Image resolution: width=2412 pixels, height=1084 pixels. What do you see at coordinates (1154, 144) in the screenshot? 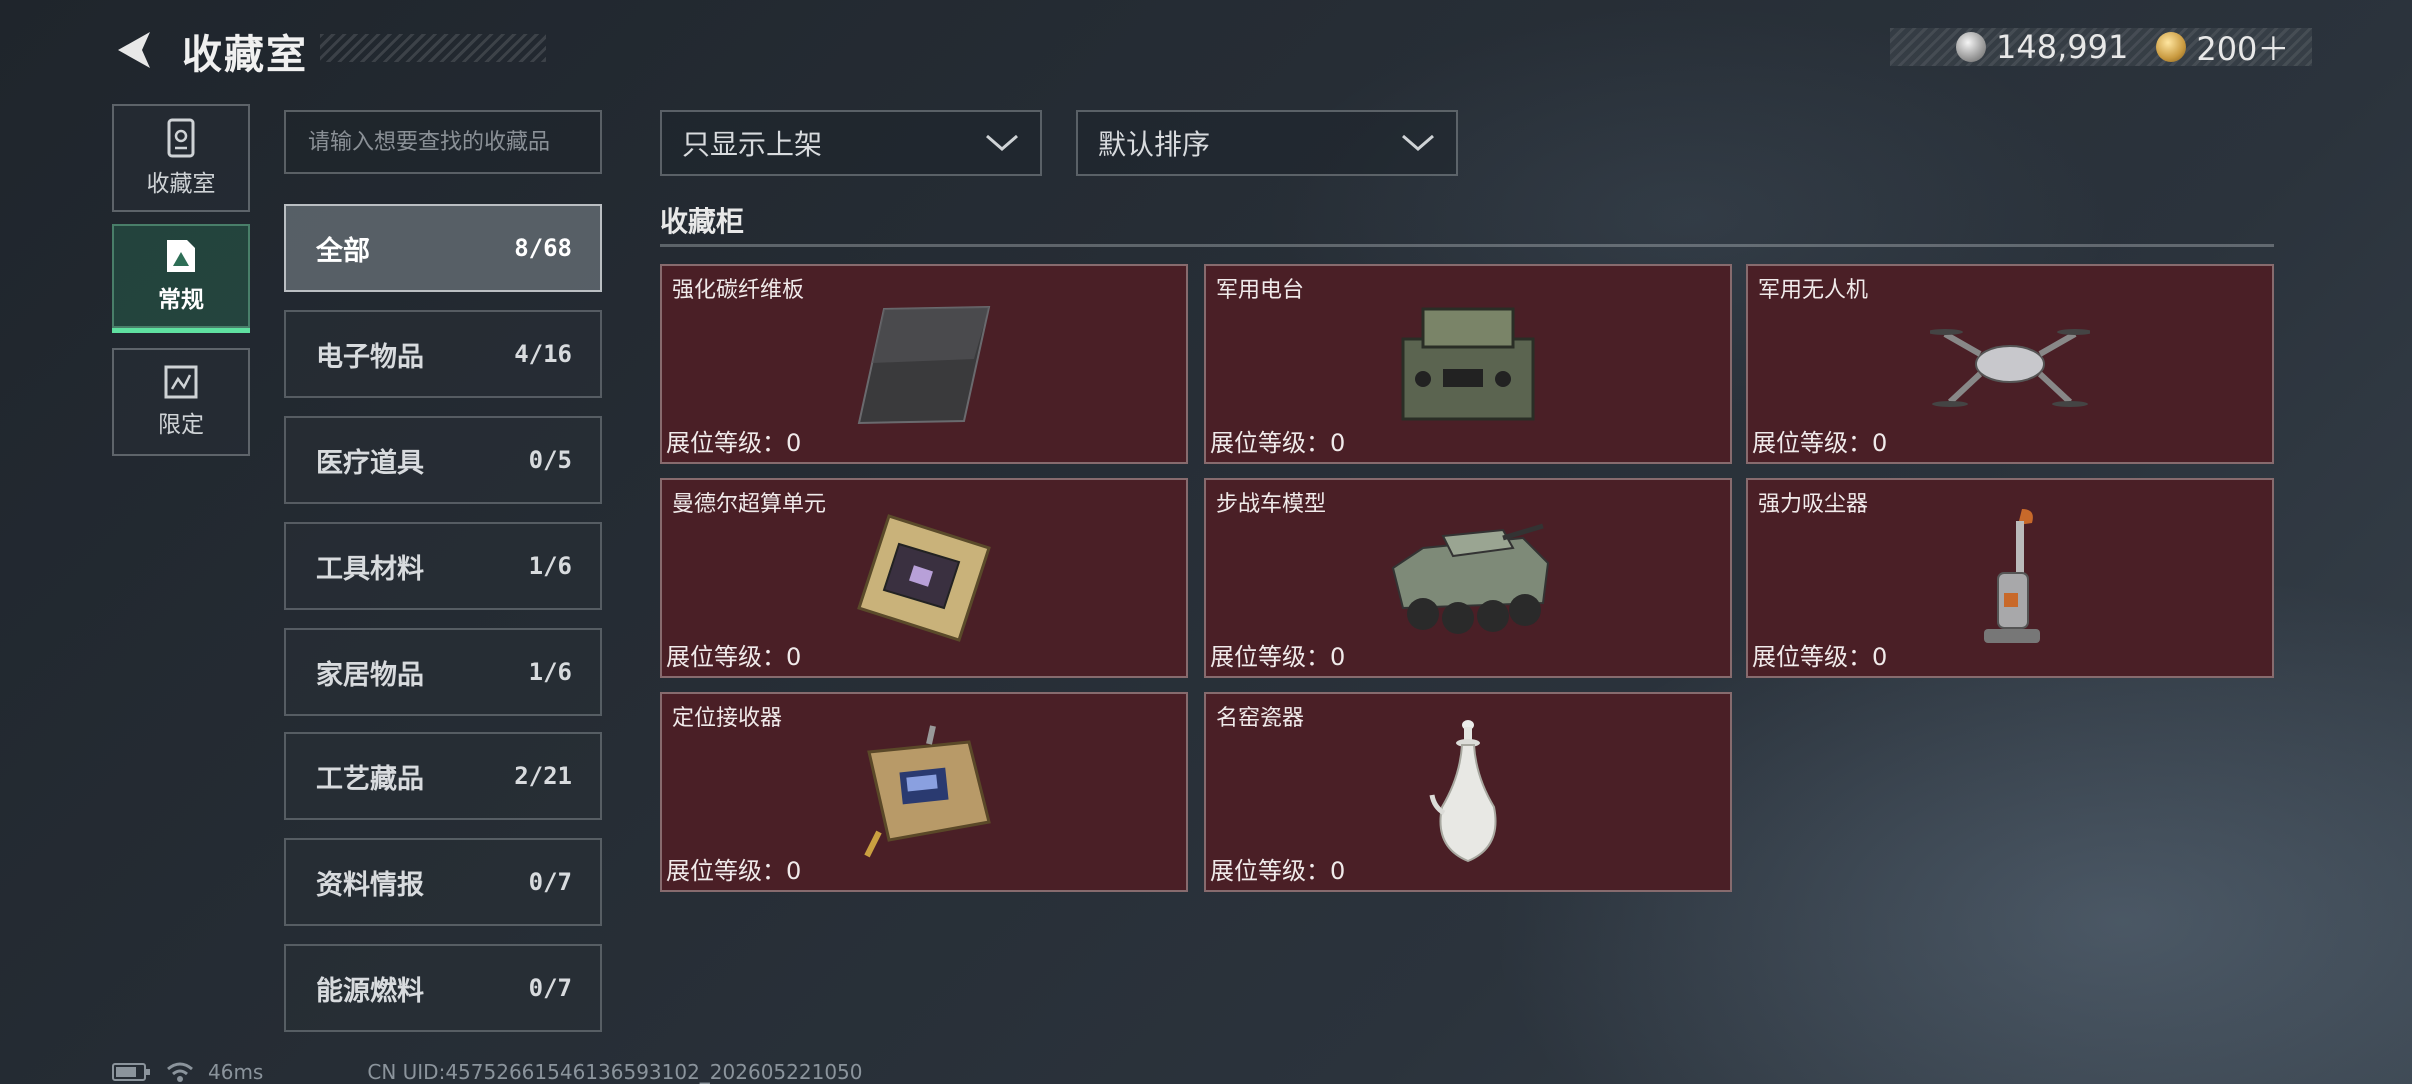
I see `sort-value: 默认排序` at bounding box center [1154, 144].